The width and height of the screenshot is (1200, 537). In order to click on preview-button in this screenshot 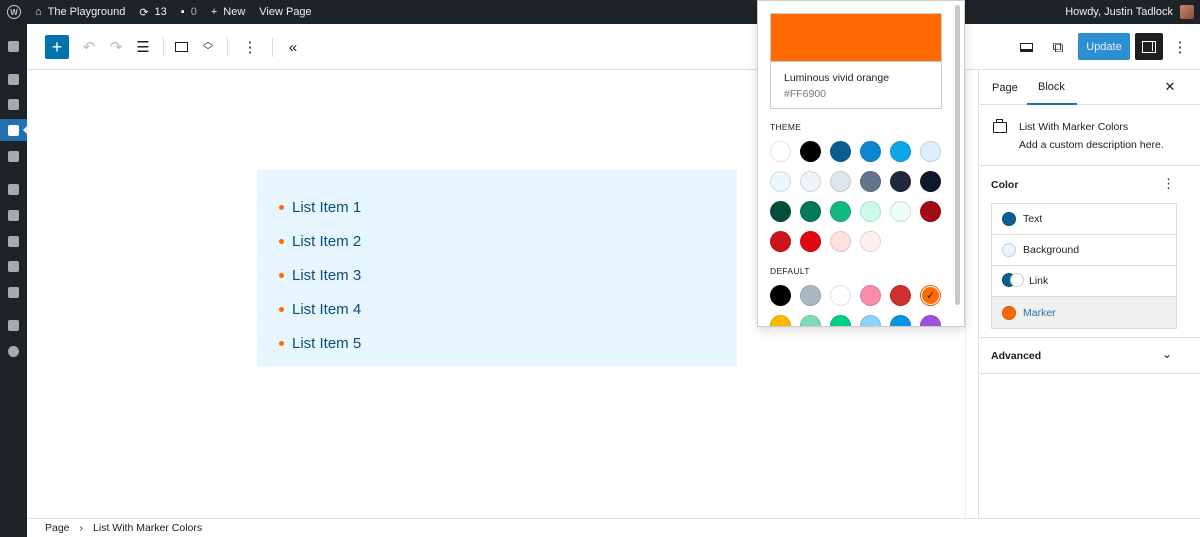, I will do `click(1026, 47)`.